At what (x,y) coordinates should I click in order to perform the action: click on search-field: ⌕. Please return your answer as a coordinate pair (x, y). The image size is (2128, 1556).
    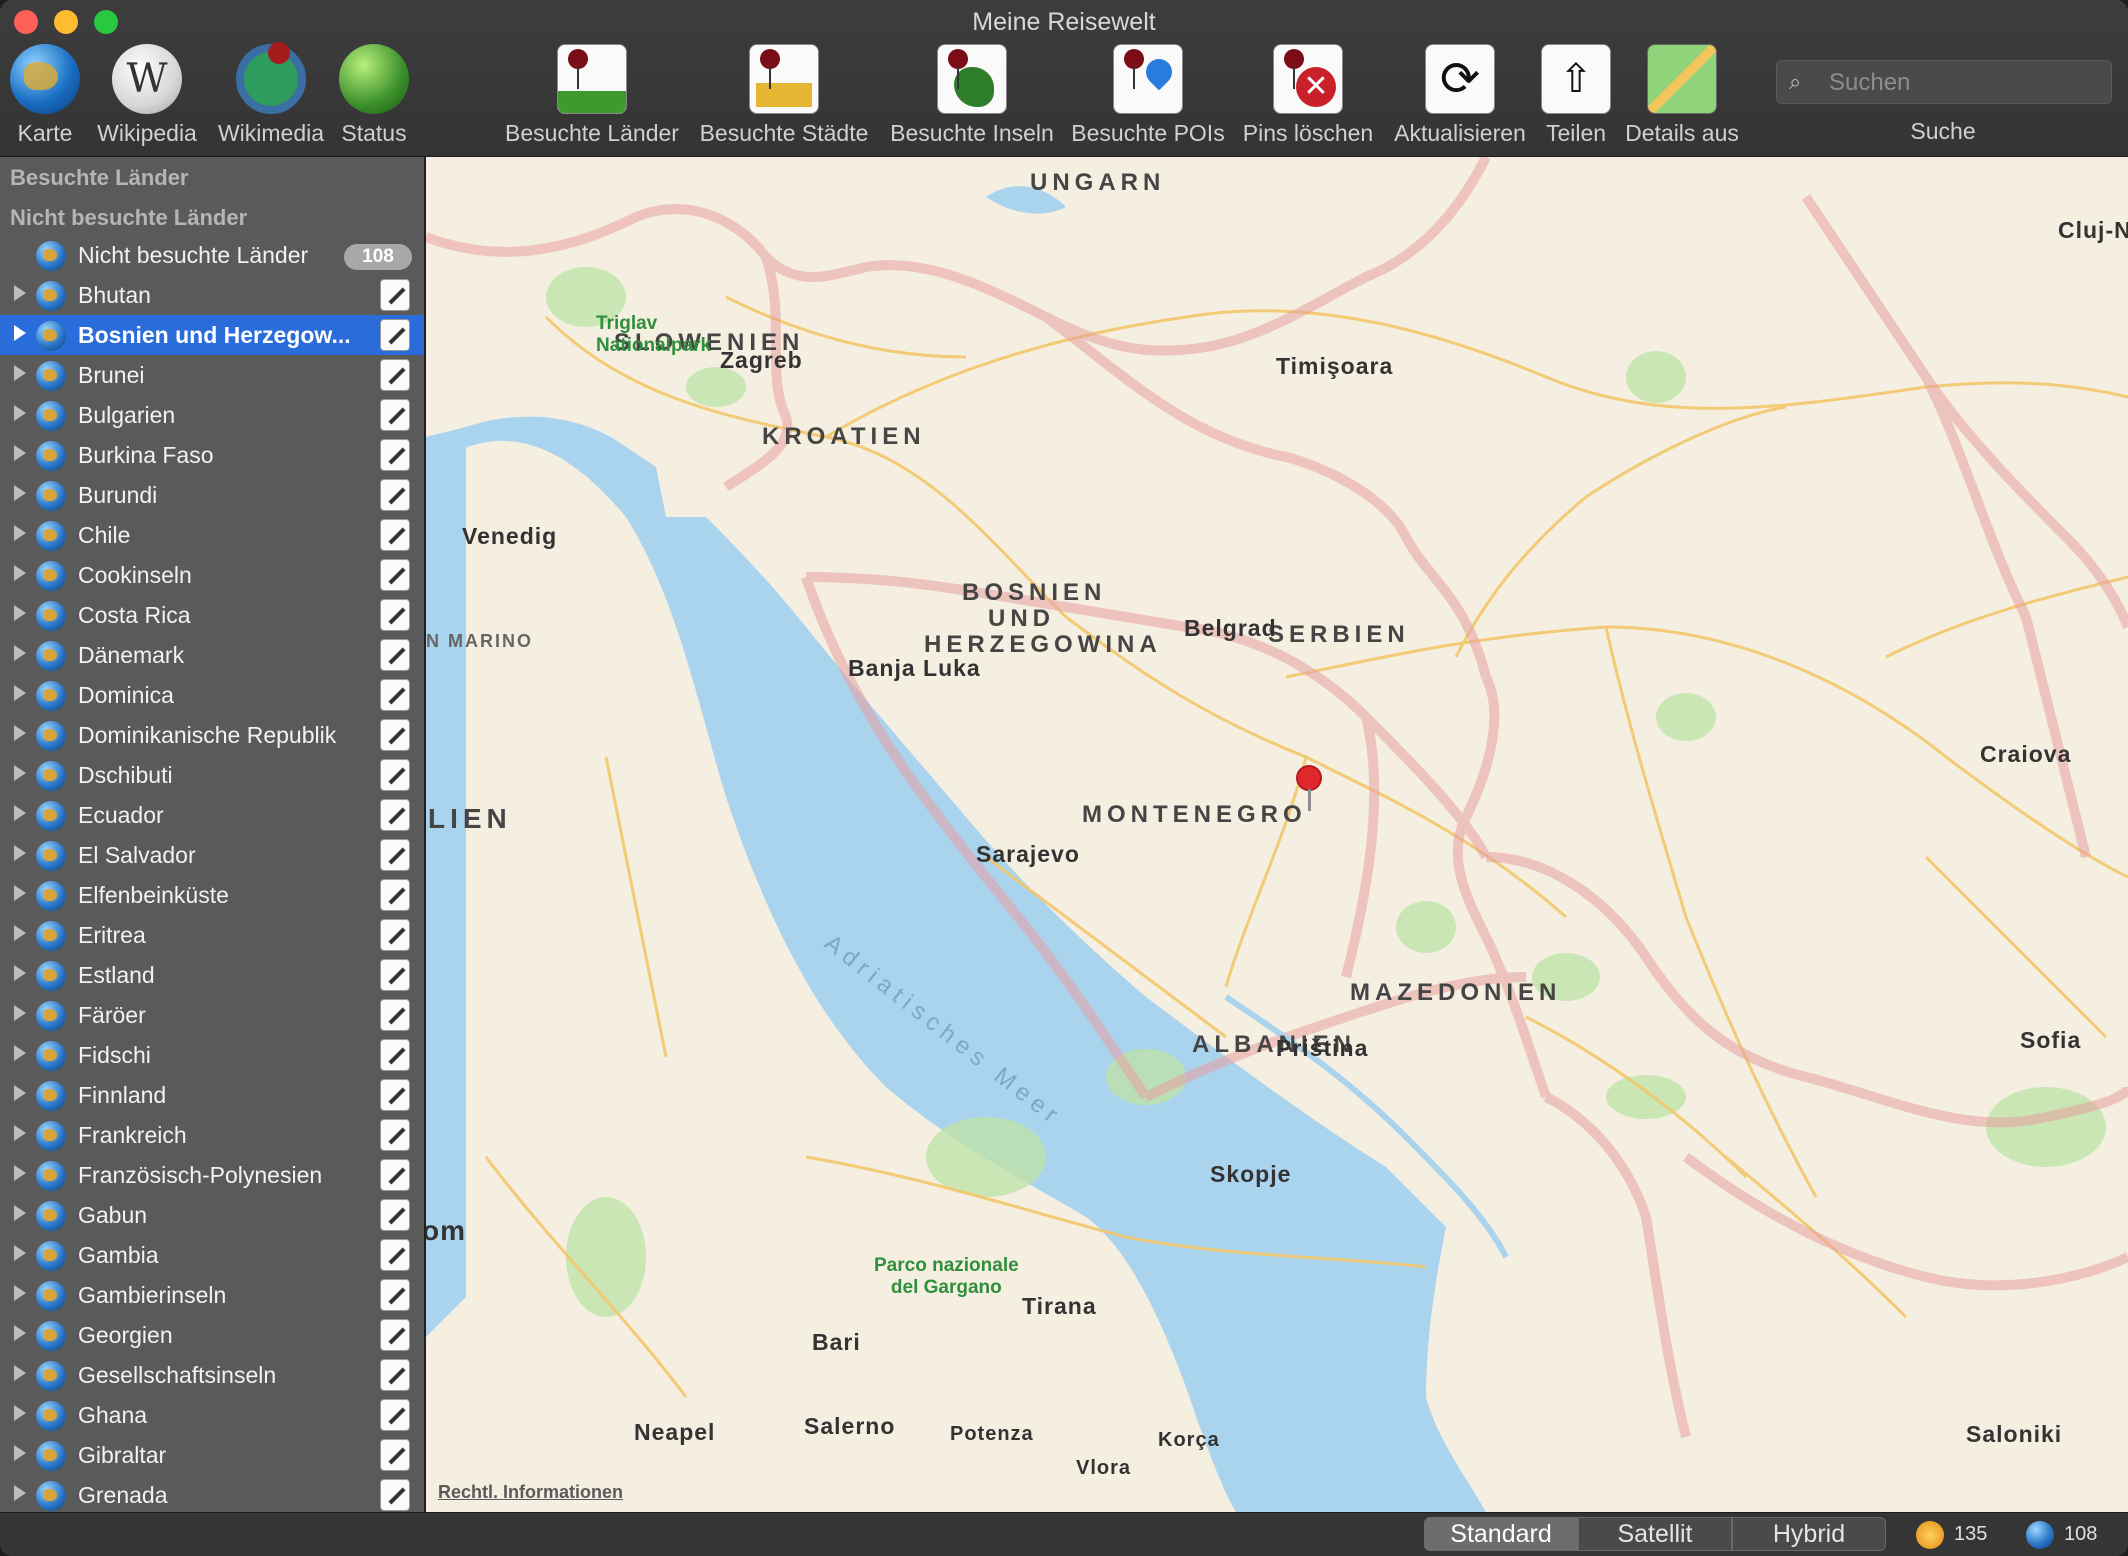
    Looking at the image, I should click on (1944, 82).